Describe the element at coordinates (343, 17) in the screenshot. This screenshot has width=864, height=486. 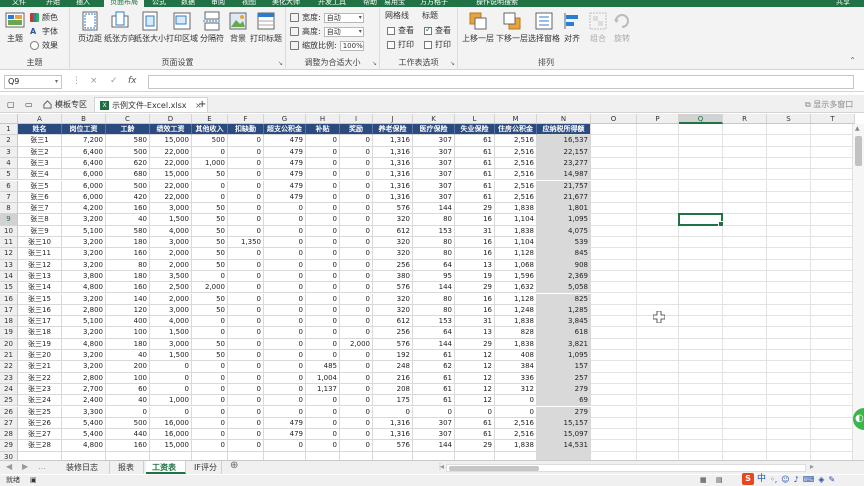
I see `width-select: 自动 ▾` at that location.